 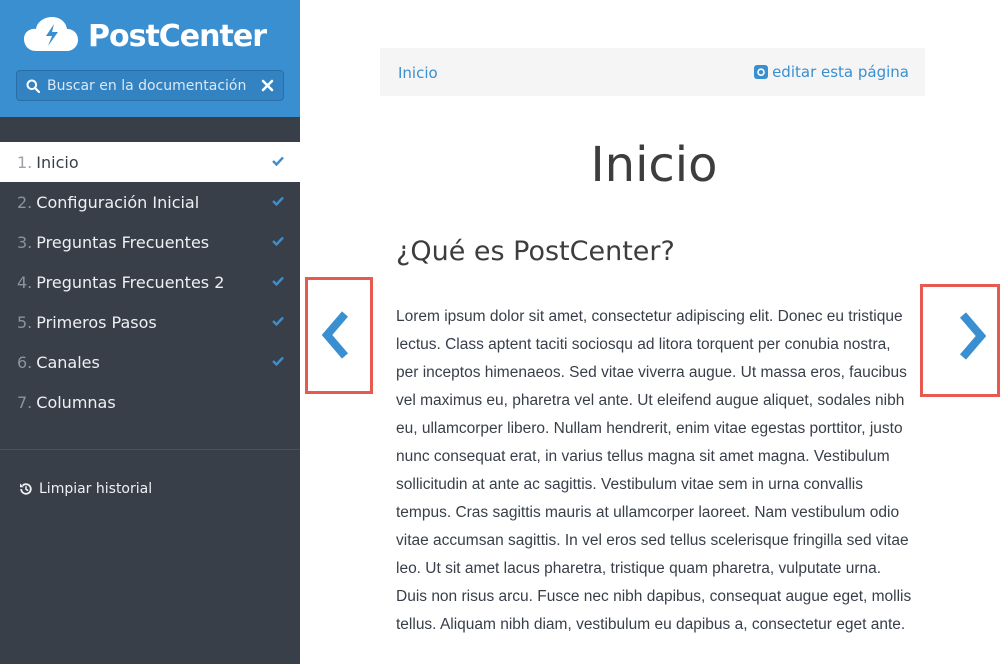 What do you see at coordinates (177, 36) in the screenshot?
I see `brand-name: PostCenter` at bounding box center [177, 36].